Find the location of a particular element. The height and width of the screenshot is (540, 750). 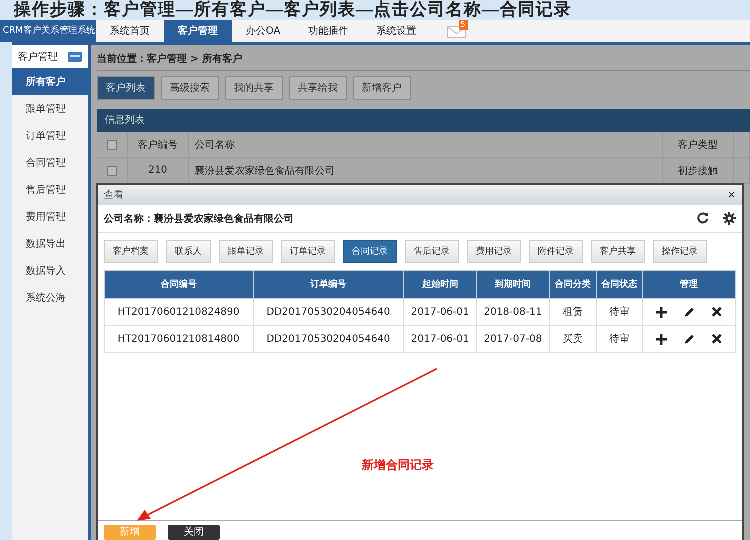

toolbar-button: 共享给我 is located at coordinates (318, 88).